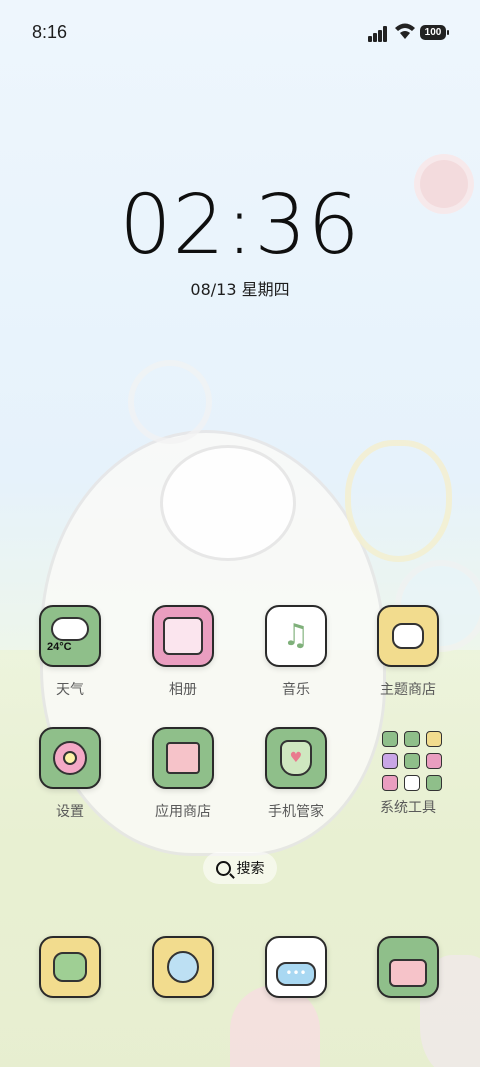 The height and width of the screenshot is (1067, 480). What do you see at coordinates (183, 690) in the screenshot?
I see `app-label: 相册` at bounding box center [183, 690].